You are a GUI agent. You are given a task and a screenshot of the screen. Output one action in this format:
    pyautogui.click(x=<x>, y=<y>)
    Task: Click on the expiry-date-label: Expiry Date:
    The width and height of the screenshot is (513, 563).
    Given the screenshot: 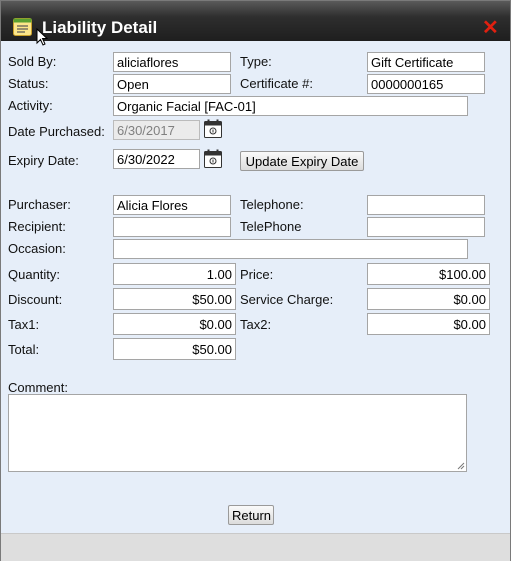 What is the action you would take?
    pyautogui.click(x=43, y=160)
    